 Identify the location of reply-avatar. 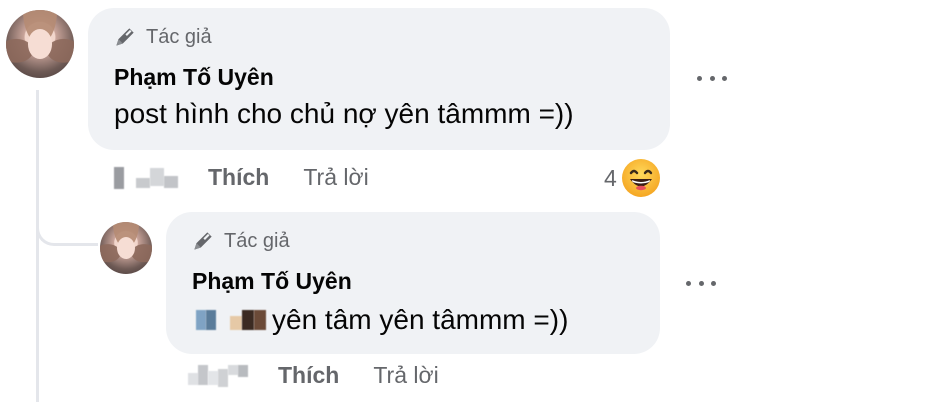
(126, 248).